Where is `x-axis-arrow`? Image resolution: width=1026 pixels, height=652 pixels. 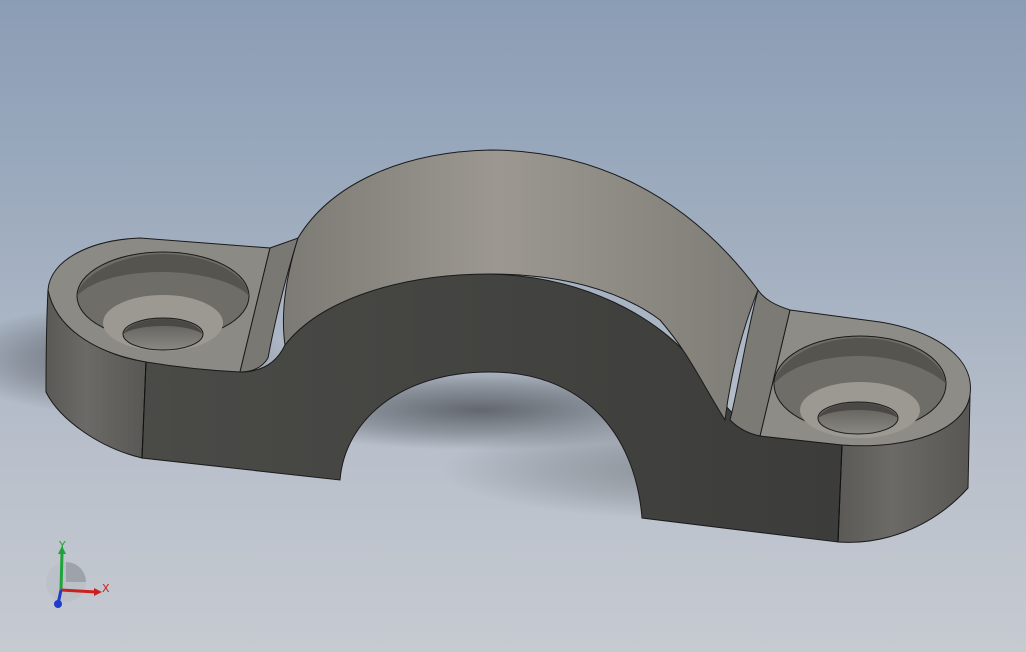
x-axis-arrow is located at coordinates (98, 592).